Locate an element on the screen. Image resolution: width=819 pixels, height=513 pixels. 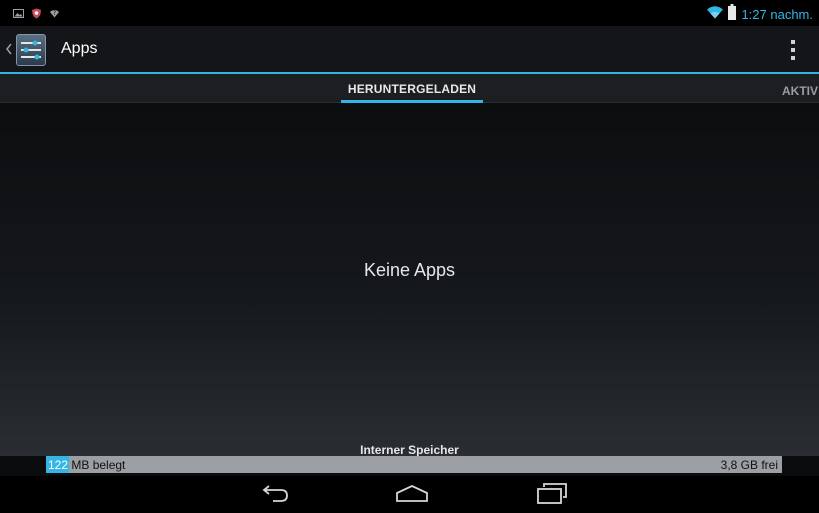
recents-icon is located at coordinates (552, 493).